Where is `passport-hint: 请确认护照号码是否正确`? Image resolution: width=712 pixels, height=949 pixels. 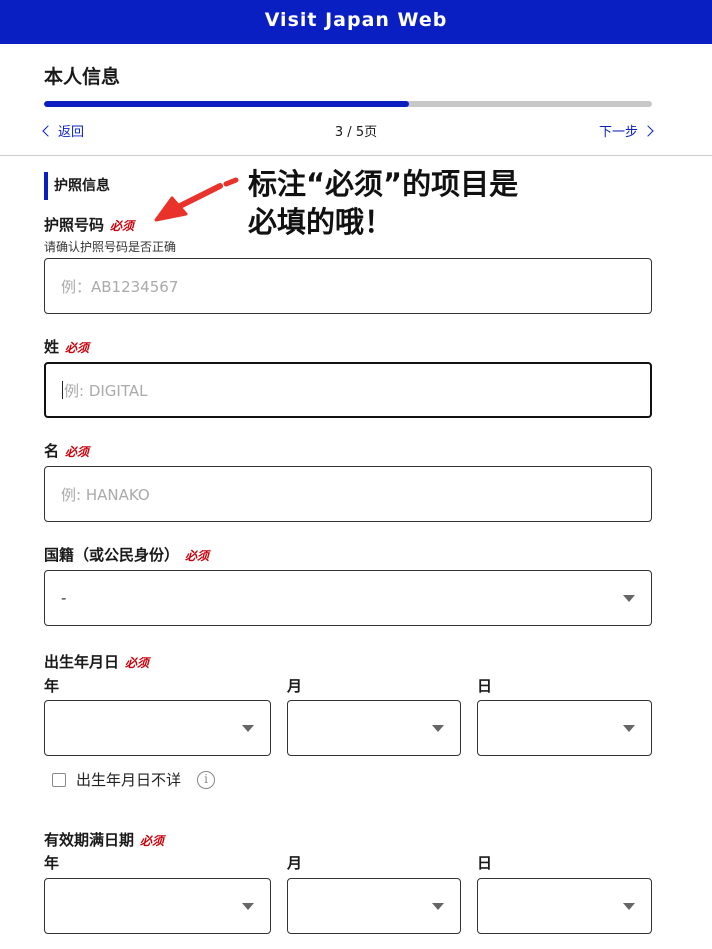
passport-hint: 请确认护照号码是否正确 is located at coordinates (110, 247).